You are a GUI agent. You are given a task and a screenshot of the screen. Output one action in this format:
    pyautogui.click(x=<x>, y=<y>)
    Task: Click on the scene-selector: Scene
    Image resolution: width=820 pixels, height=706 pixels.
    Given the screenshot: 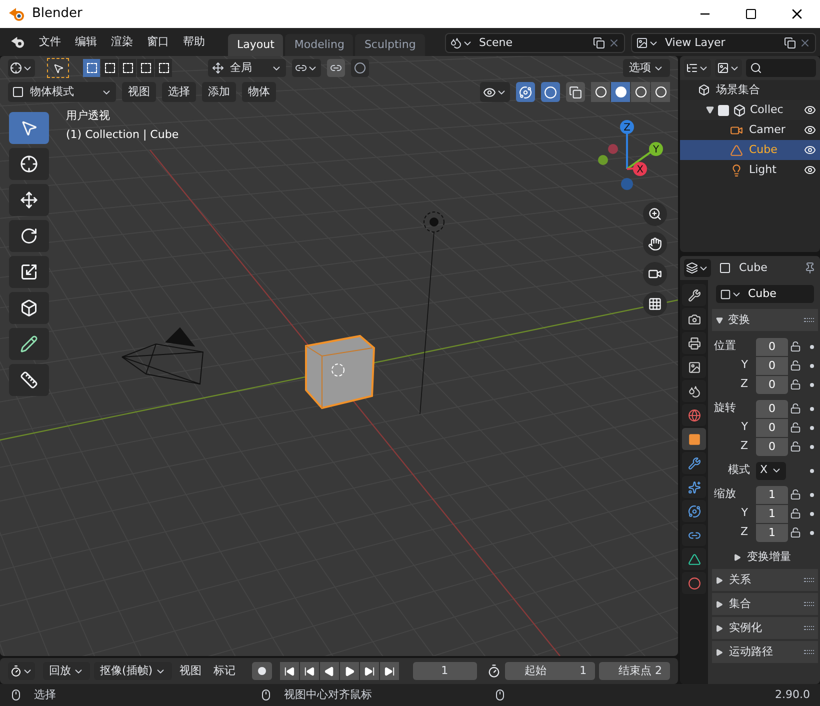 What is the action you would take?
    pyautogui.click(x=535, y=43)
    